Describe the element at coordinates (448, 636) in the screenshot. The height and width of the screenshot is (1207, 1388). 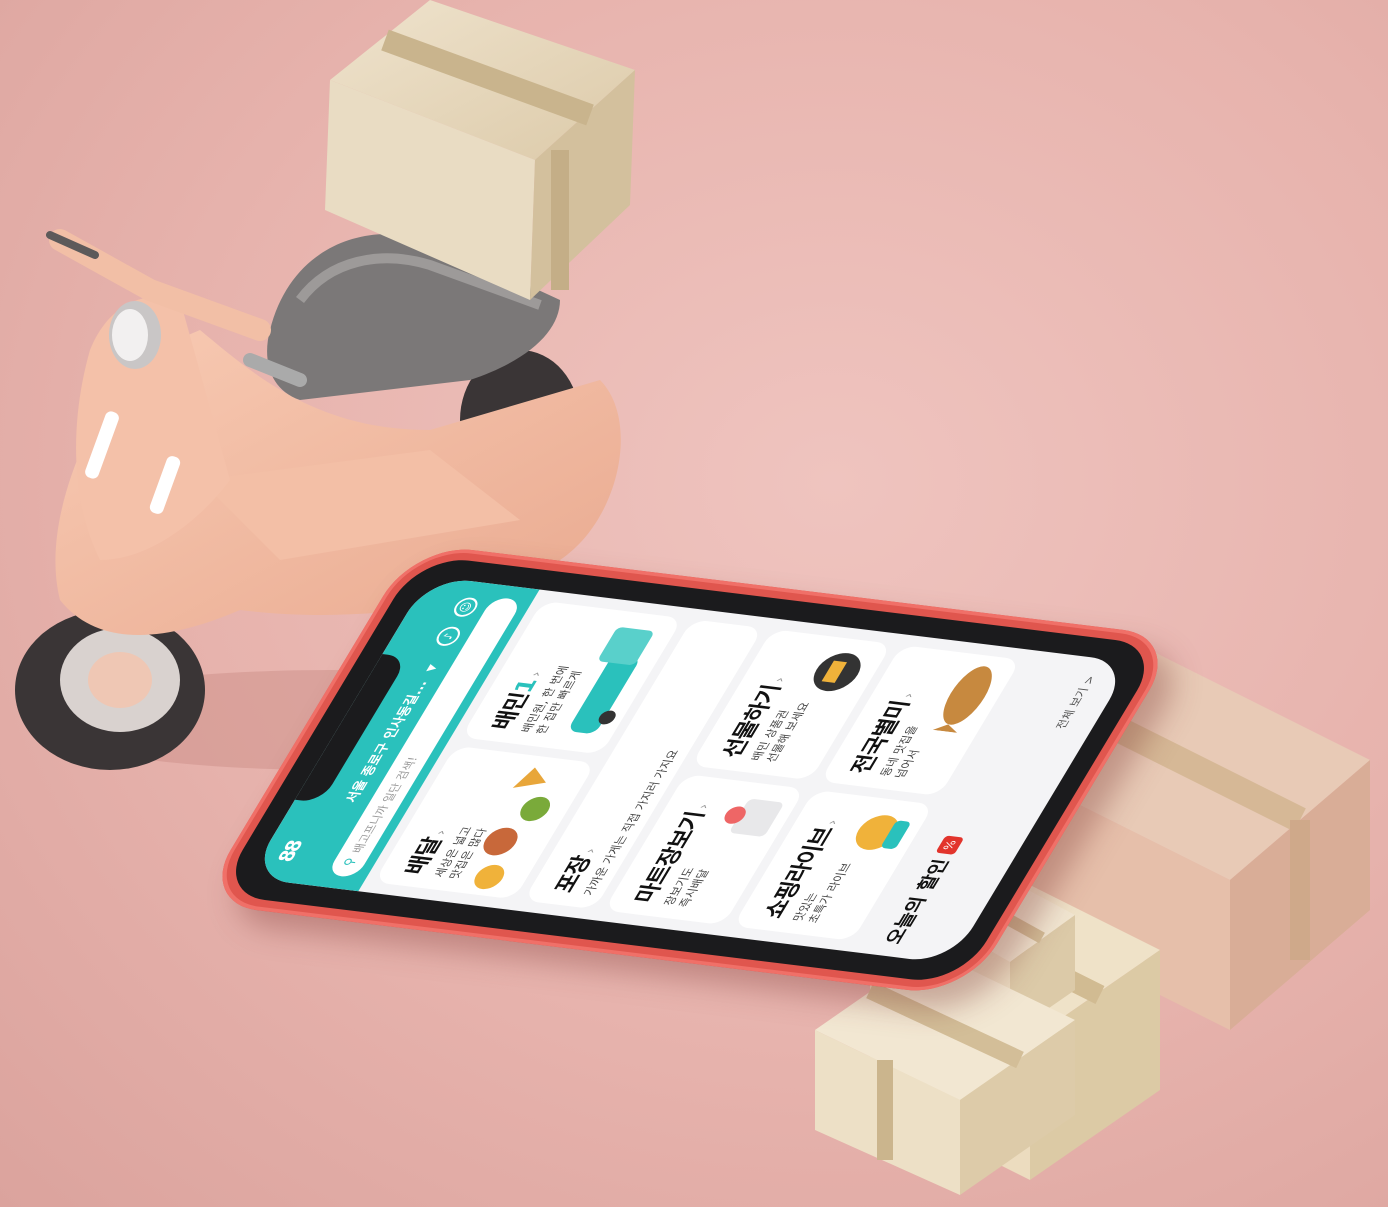
I see `bell-icon: ♪` at that location.